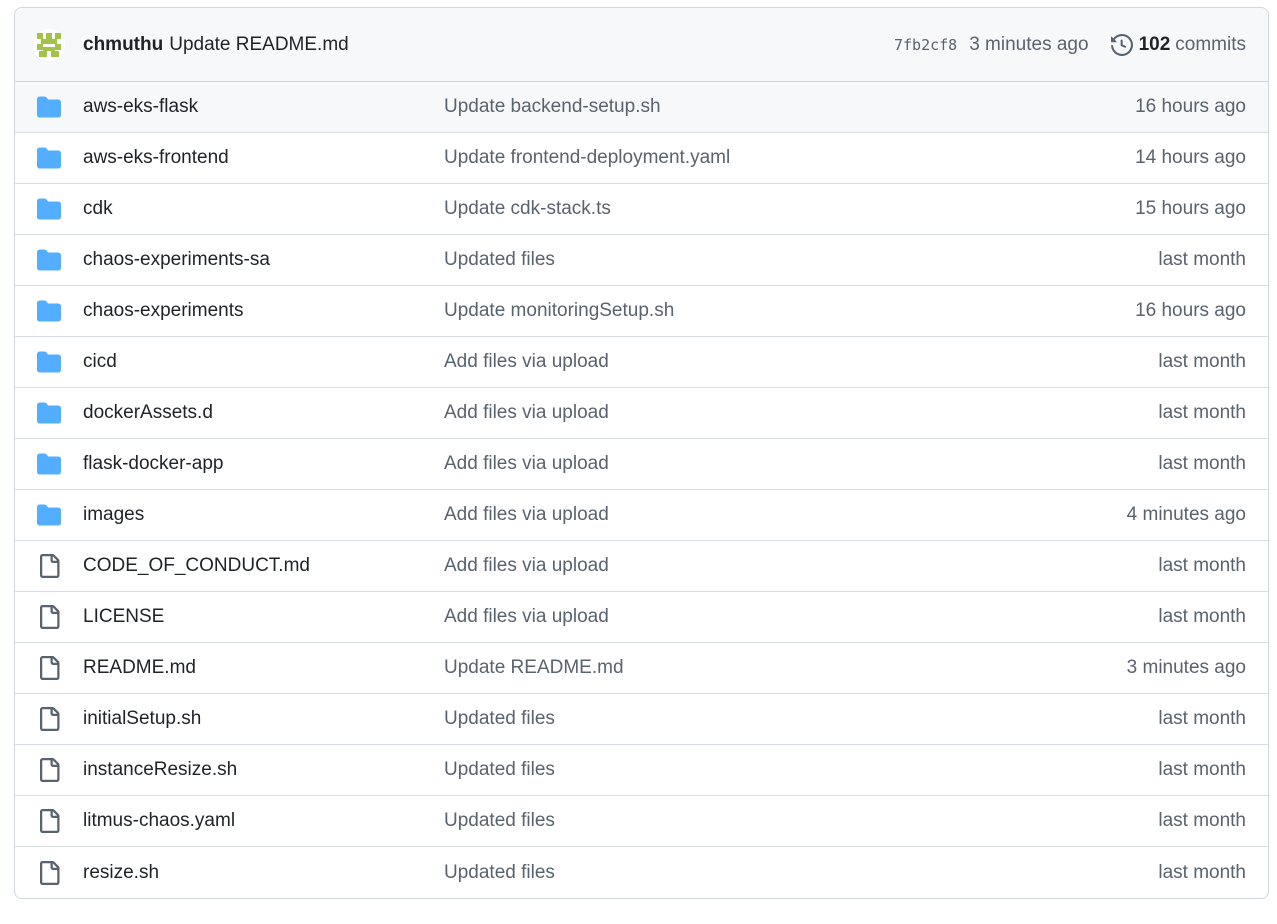 This screenshot has height=924, width=1277. Describe the element at coordinates (263, 821) in the screenshot. I see `file-name-link: litmus-chaos.yaml` at that location.